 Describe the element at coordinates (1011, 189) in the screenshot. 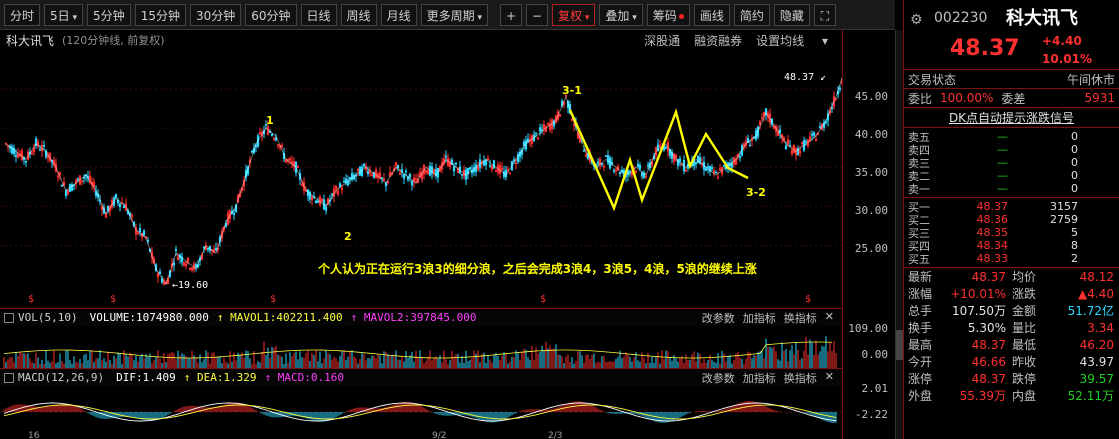

I see `sell-level-row: 卖一 — 0` at that location.